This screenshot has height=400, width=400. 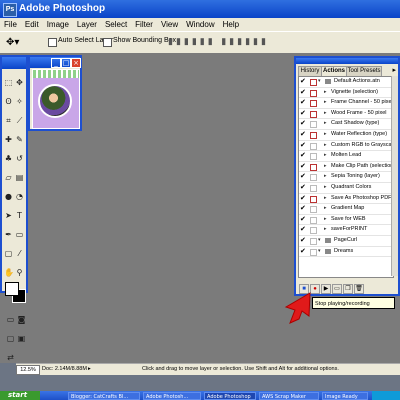 I want to click on clone-stamp-tool-icon: ♣, so click(x=8, y=158).